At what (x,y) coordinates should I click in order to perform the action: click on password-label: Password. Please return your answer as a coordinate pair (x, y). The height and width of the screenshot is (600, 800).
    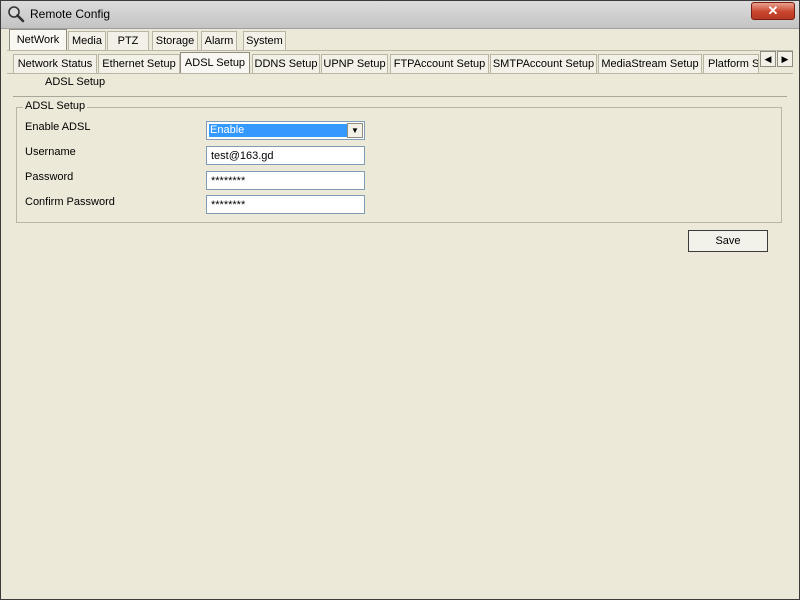
    Looking at the image, I should click on (49, 177).